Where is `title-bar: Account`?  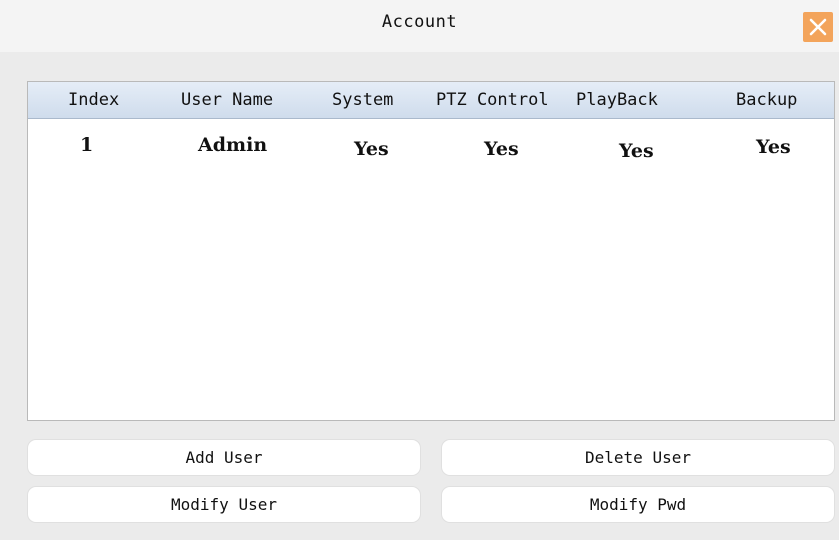 title-bar: Account is located at coordinates (419, 26).